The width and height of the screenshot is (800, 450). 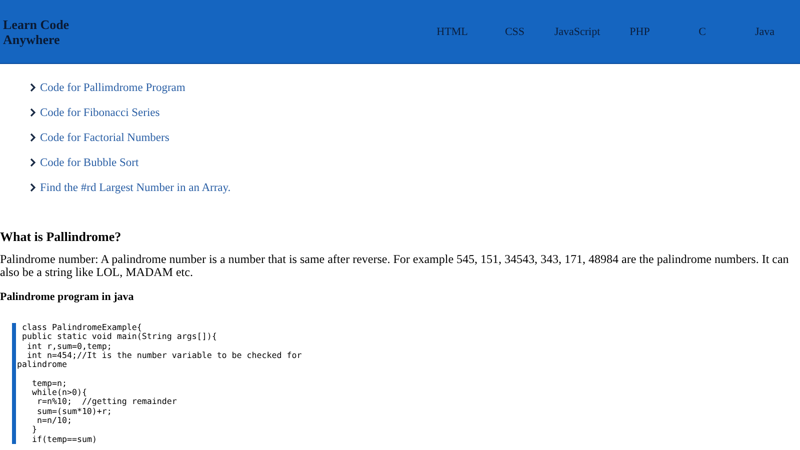 What do you see at coordinates (702, 32) in the screenshot?
I see `nav-link: C` at bounding box center [702, 32].